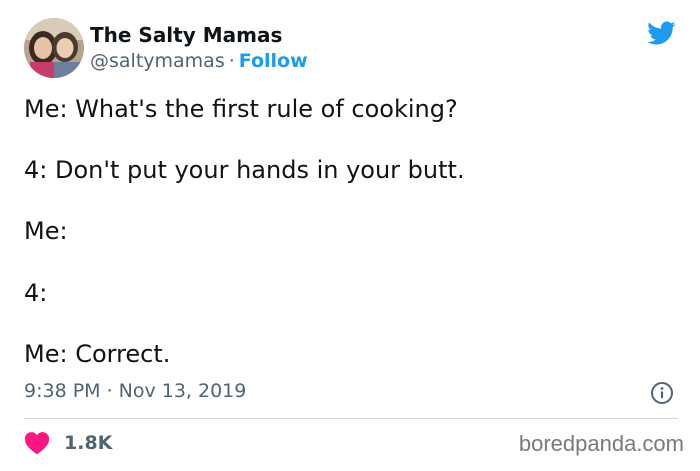 Image resolution: width=700 pixels, height=471 pixels. I want to click on heart-icon, so click(37, 443).